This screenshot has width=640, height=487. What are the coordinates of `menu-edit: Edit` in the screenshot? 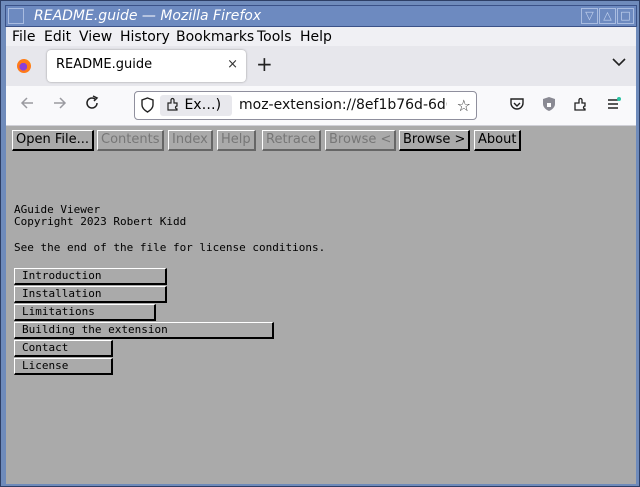 It's located at (57, 37).